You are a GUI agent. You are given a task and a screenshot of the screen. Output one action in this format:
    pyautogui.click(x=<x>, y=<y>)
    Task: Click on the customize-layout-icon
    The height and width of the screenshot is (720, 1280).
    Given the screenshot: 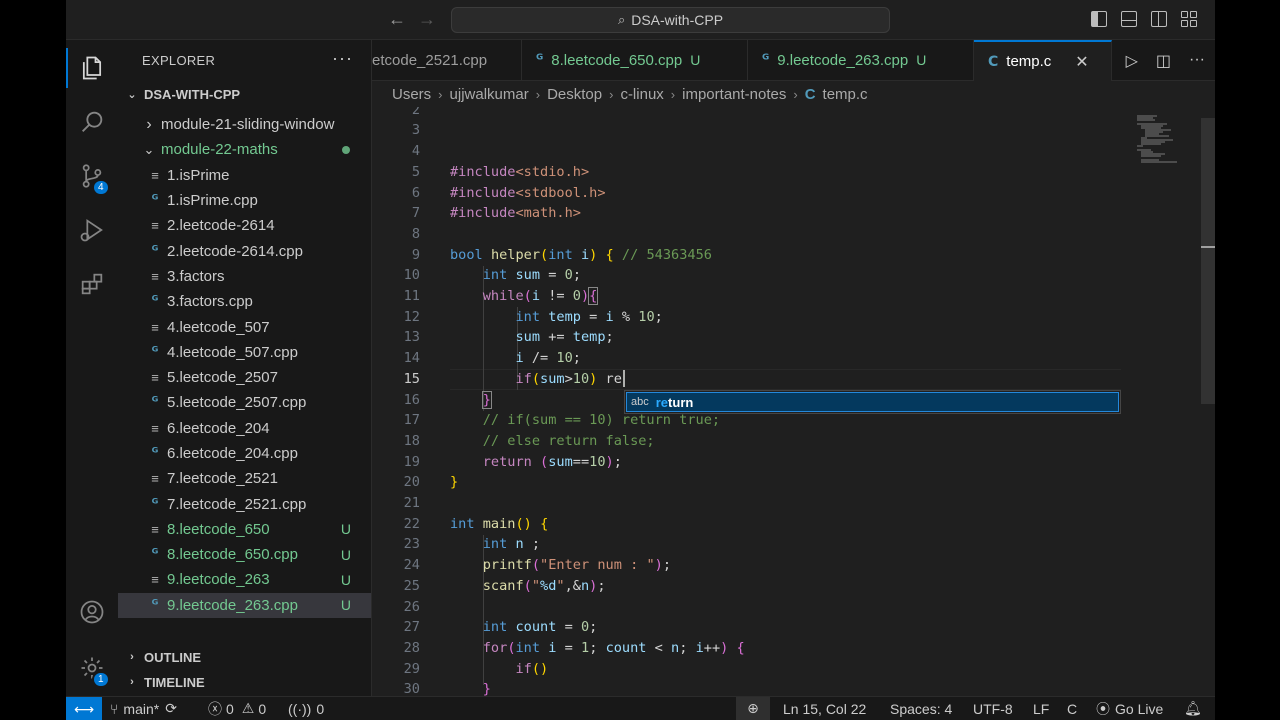 What is the action you would take?
    pyautogui.click(x=1189, y=19)
    